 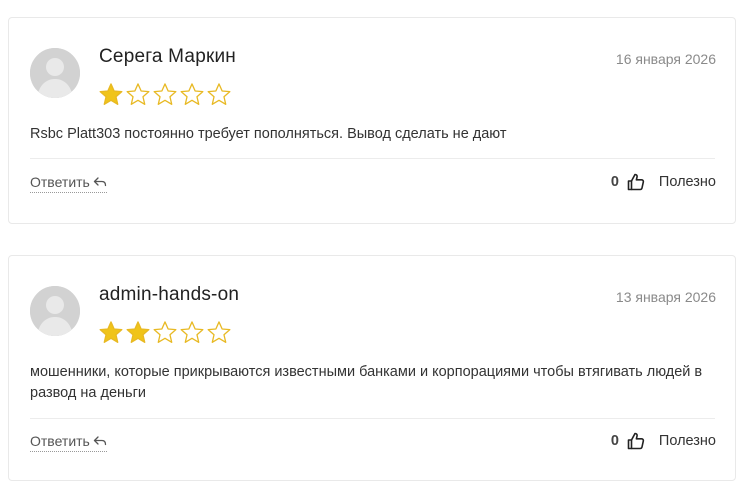 What do you see at coordinates (167, 56) in the screenshot?
I see `review-author: Серега Маркин` at bounding box center [167, 56].